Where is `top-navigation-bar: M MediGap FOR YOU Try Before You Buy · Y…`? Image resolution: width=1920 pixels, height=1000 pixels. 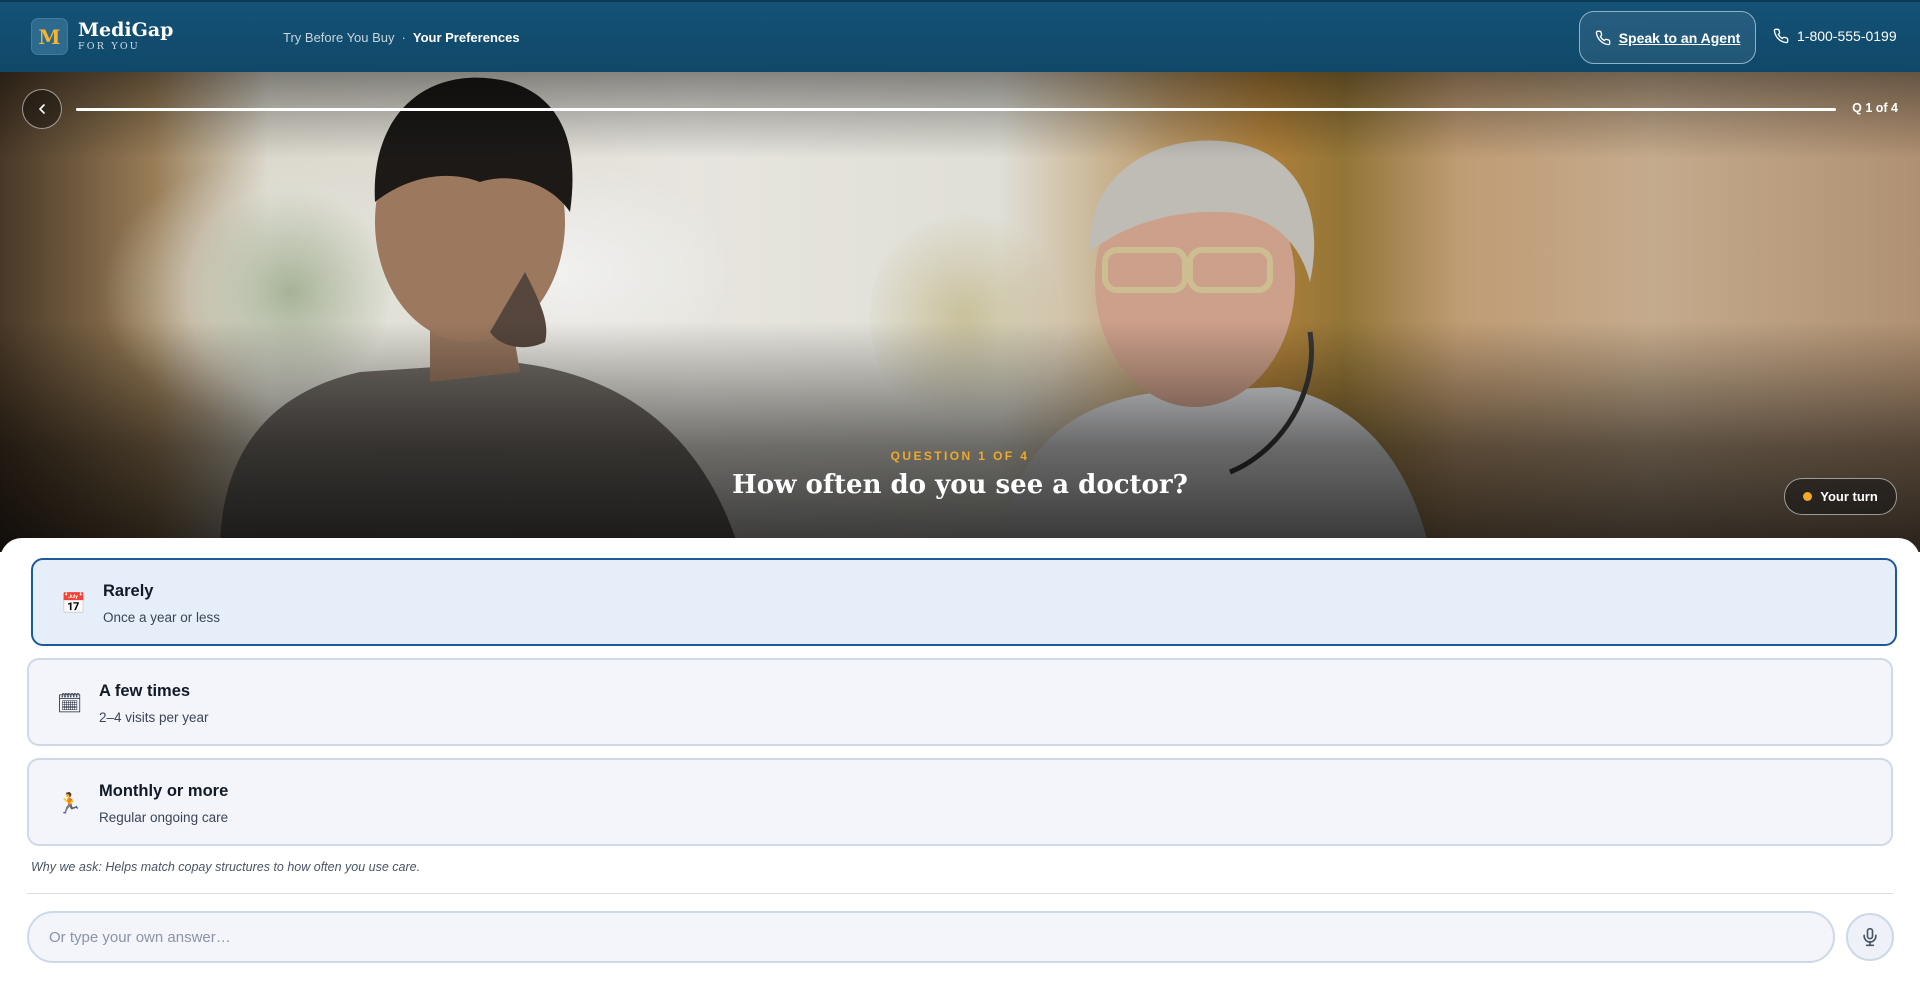
top-navigation-bar: M MediGap FOR YOU Try Before You Buy · Y… is located at coordinates (960, 36).